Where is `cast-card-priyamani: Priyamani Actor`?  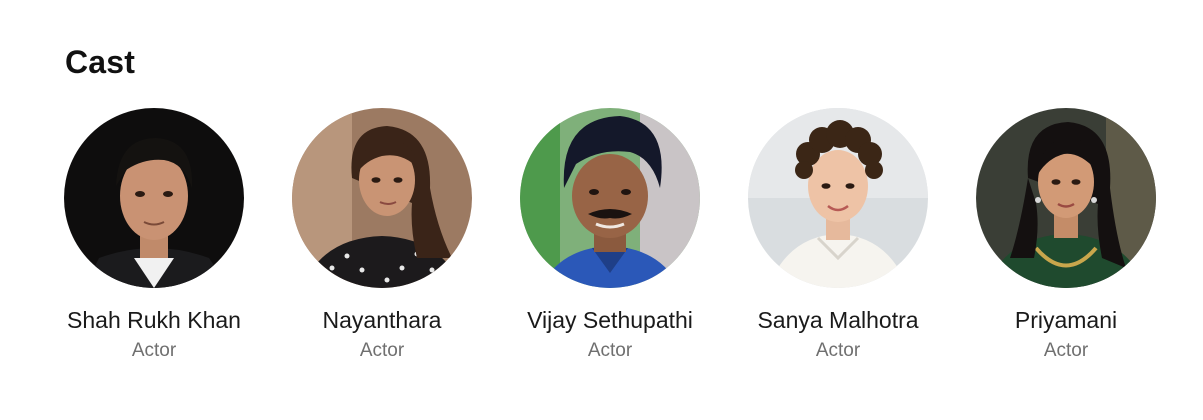 cast-card-priyamani: Priyamani Actor is located at coordinates (1066, 235).